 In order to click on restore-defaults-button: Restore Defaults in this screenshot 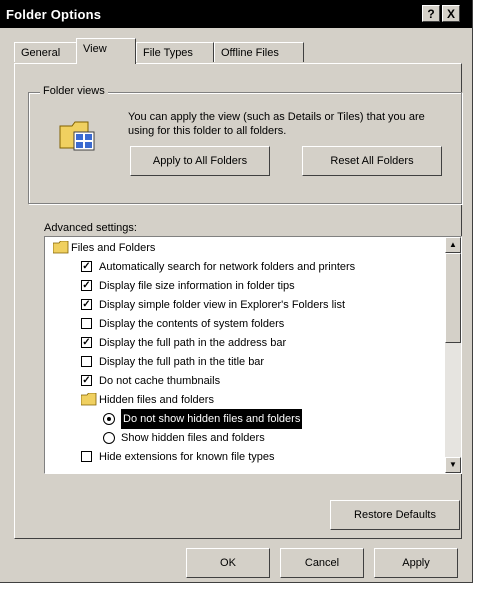, I will do `click(395, 515)`.